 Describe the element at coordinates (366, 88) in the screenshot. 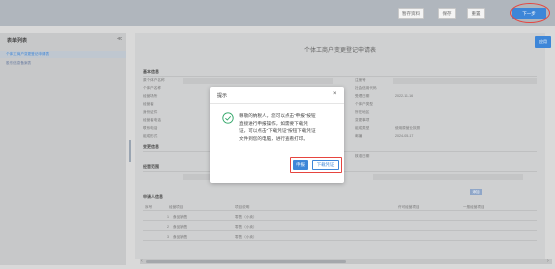

I see `row-label: 社会信用代码` at that location.